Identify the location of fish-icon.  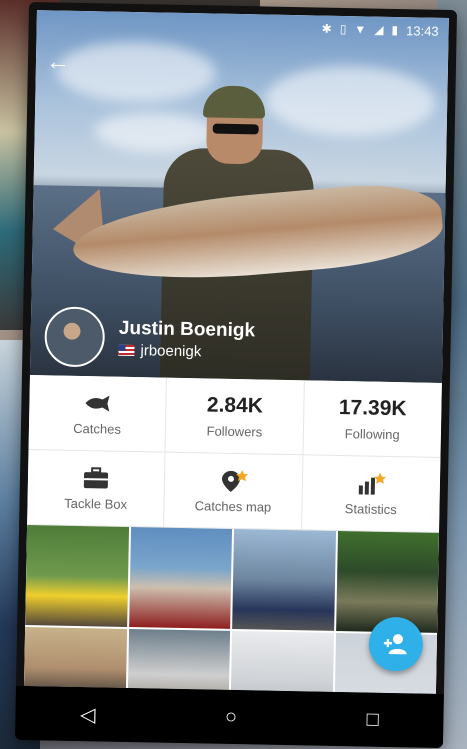
(97, 403).